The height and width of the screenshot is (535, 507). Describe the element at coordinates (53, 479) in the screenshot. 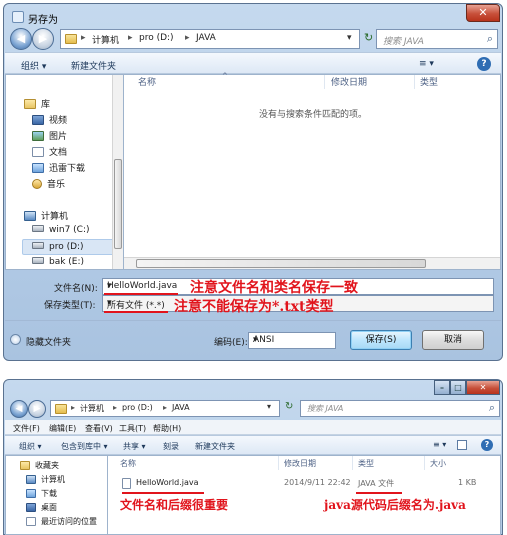

I see `nav-label: 计算机` at that location.